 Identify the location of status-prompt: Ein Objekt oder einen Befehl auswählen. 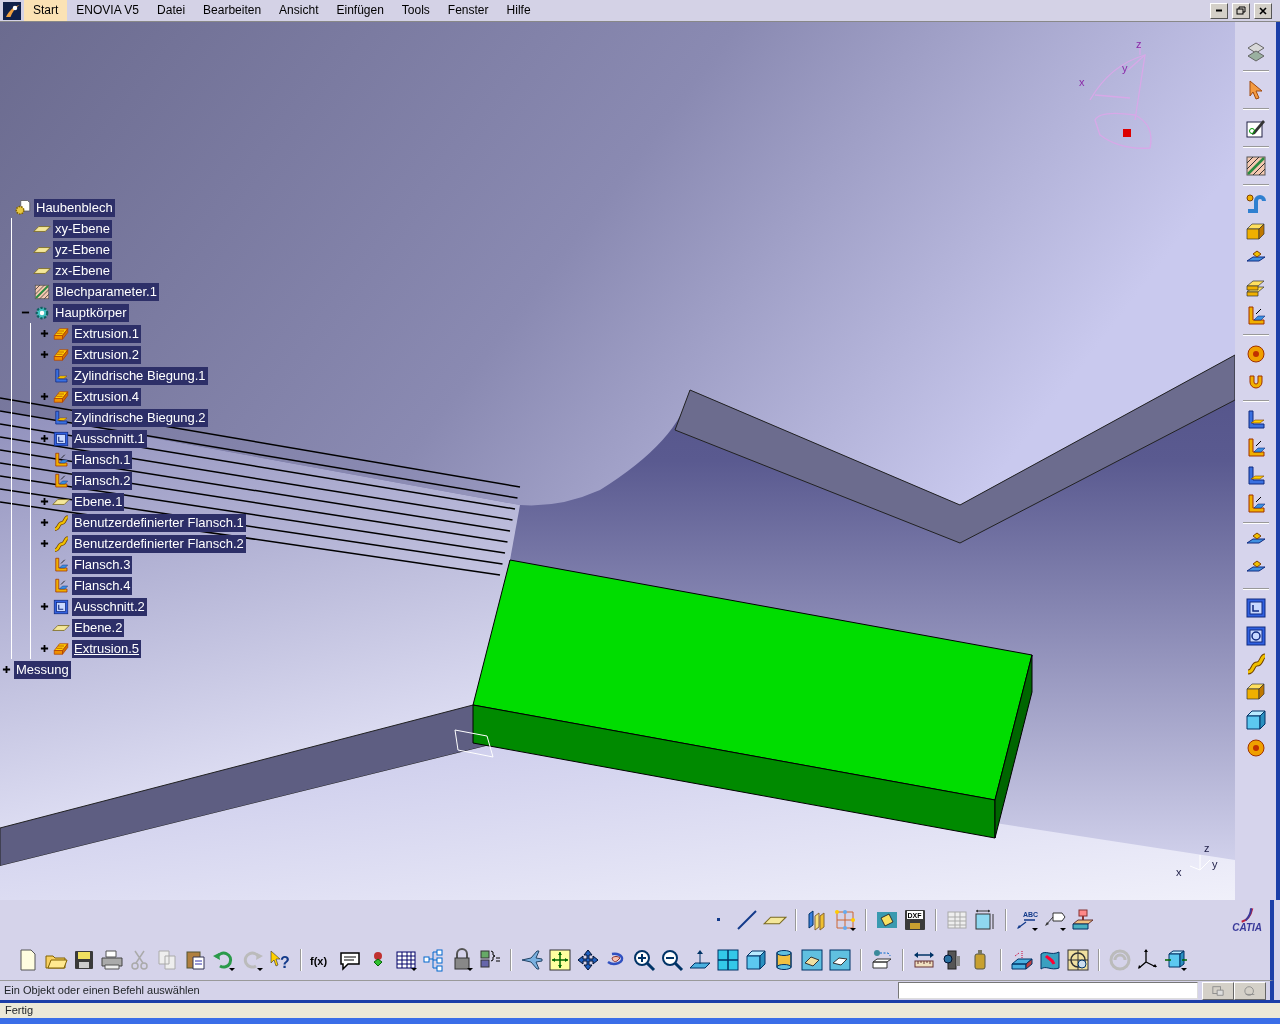
(101, 991).